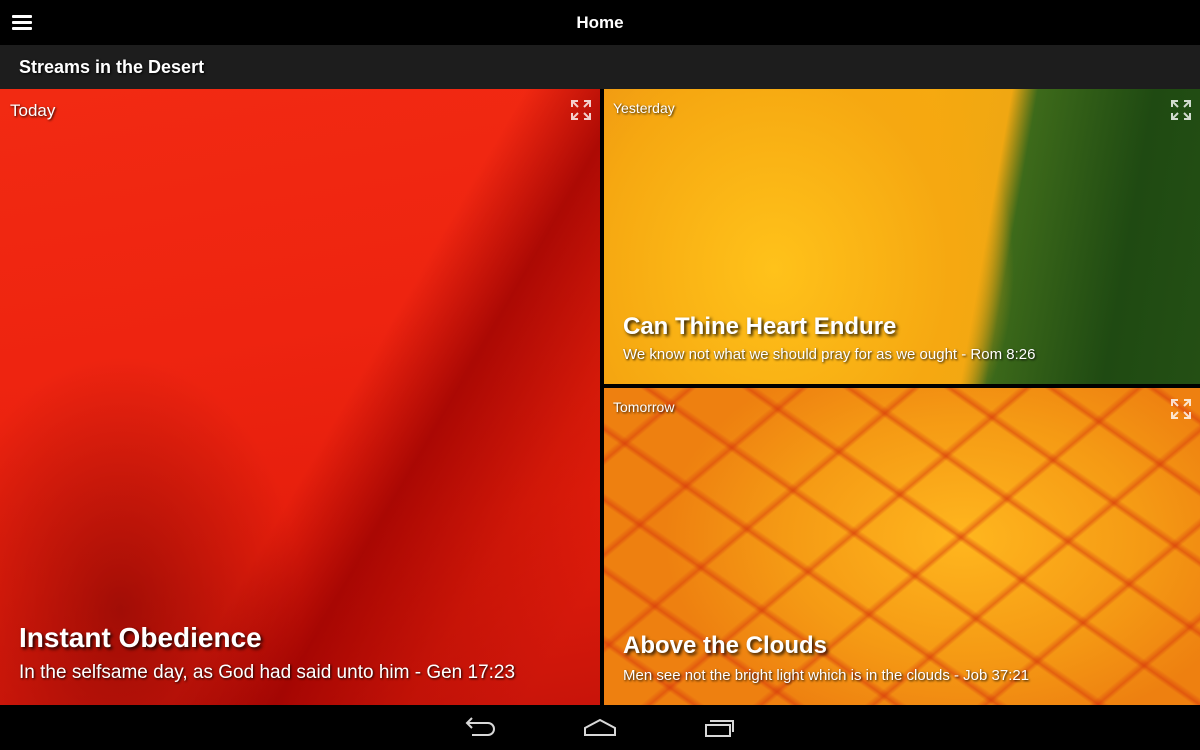 Image resolution: width=1200 pixels, height=750 pixels. I want to click on home-icon, so click(600, 727).